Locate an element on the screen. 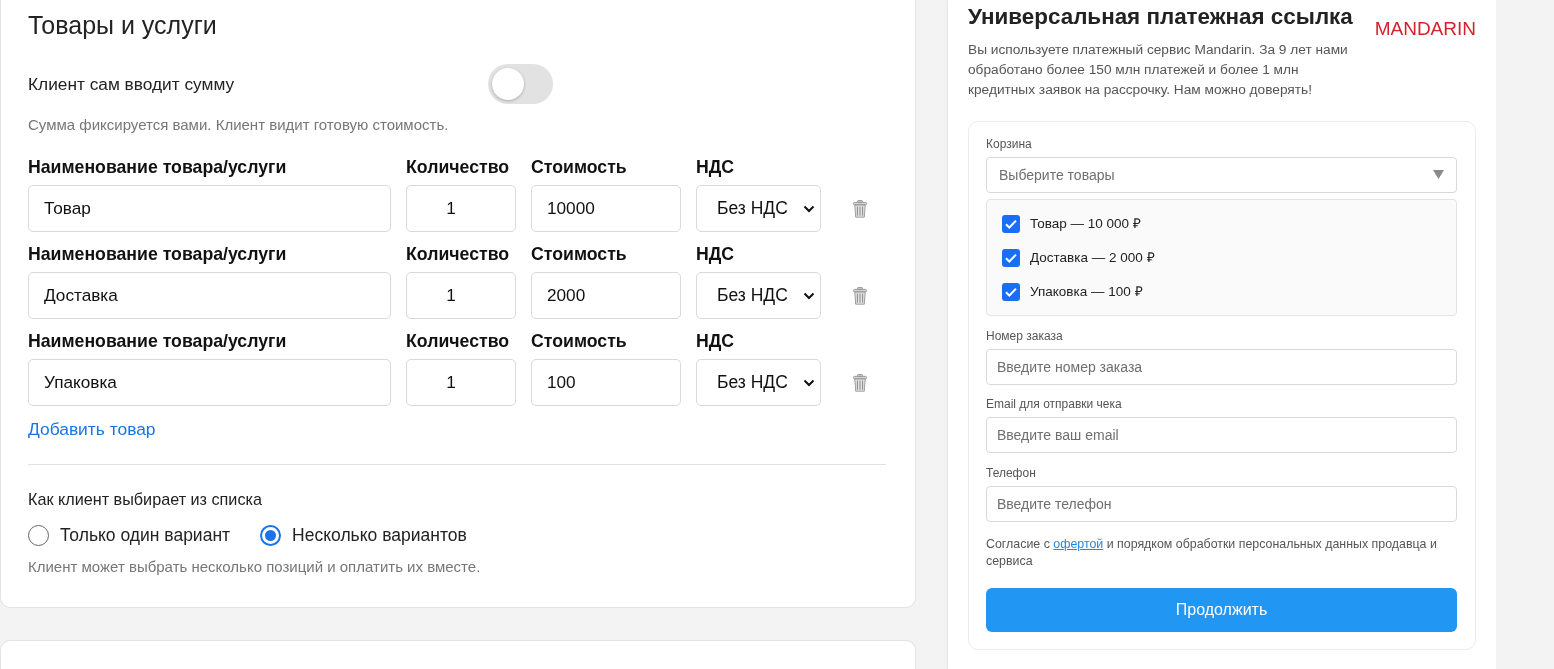 The image size is (1554, 669). field-label: Телефон is located at coordinates (1011, 472).